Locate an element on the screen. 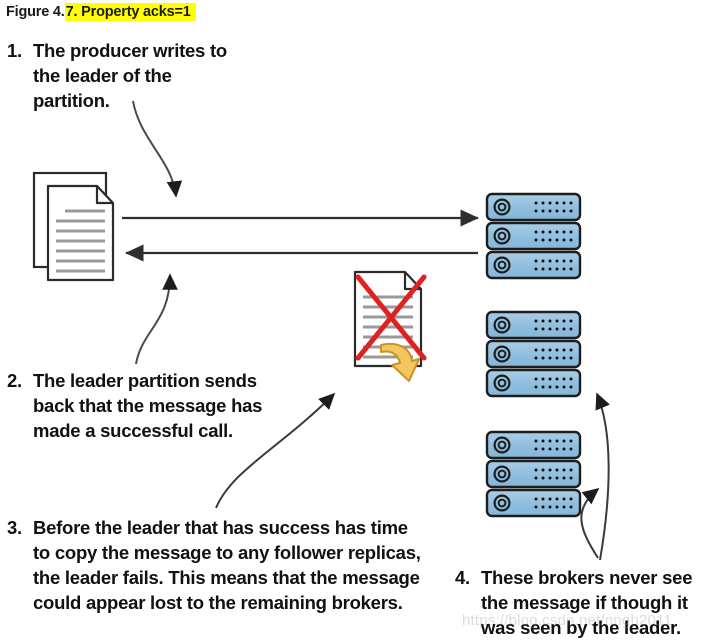 This screenshot has width=711, height=641. callout-2-number: 2. is located at coordinates (14, 380).